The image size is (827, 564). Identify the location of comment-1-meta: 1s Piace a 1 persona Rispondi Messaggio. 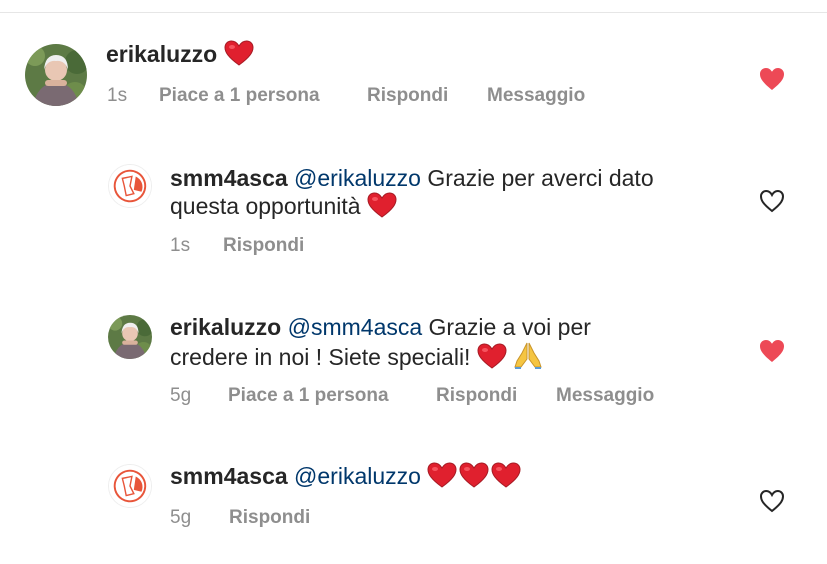
(387, 96).